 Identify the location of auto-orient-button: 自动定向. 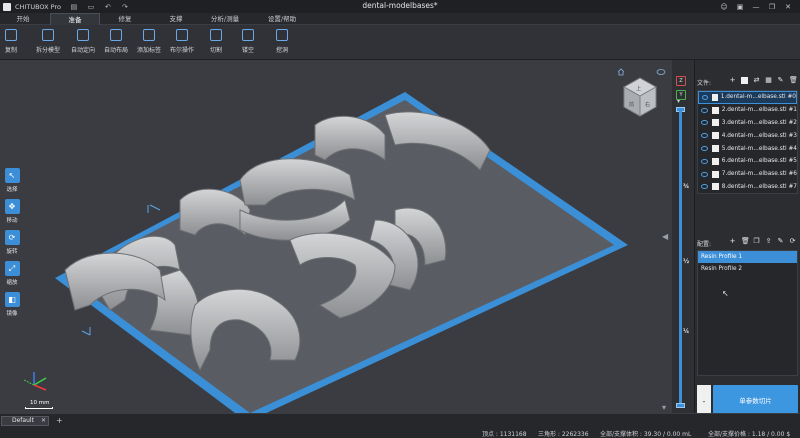
(83, 41).